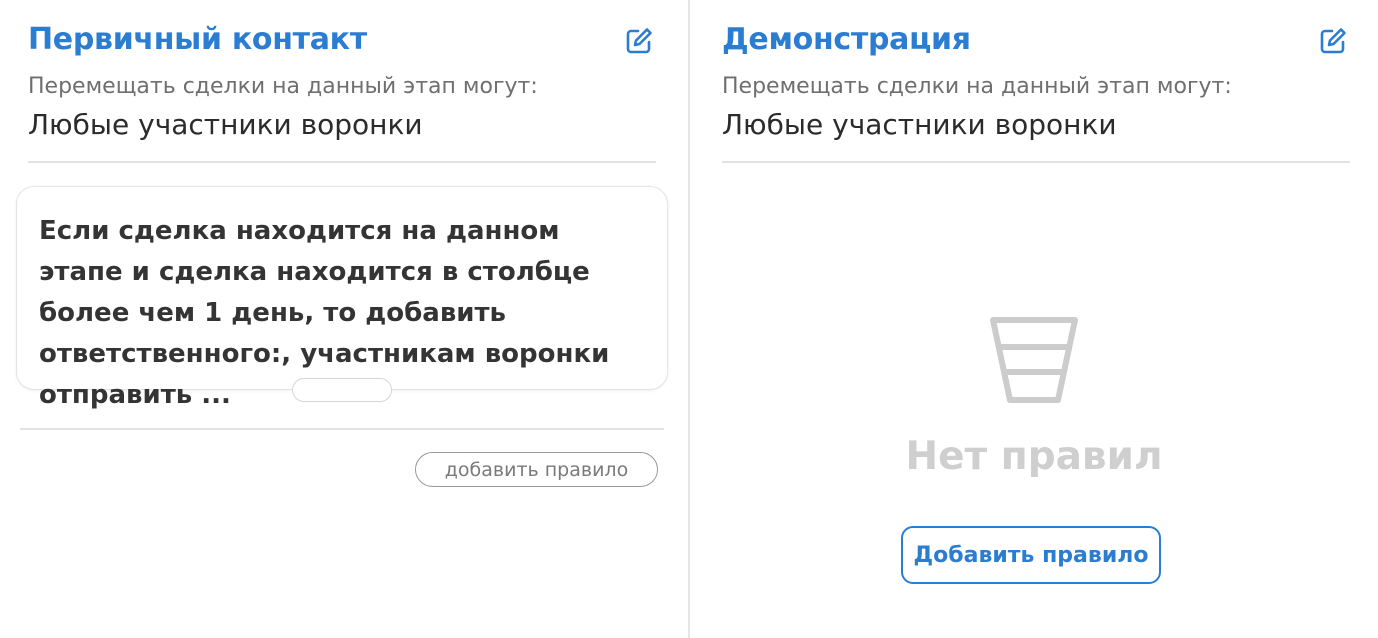  What do you see at coordinates (342, 429) in the screenshot?
I see `rules-divider` at bounding box center [342, 429].